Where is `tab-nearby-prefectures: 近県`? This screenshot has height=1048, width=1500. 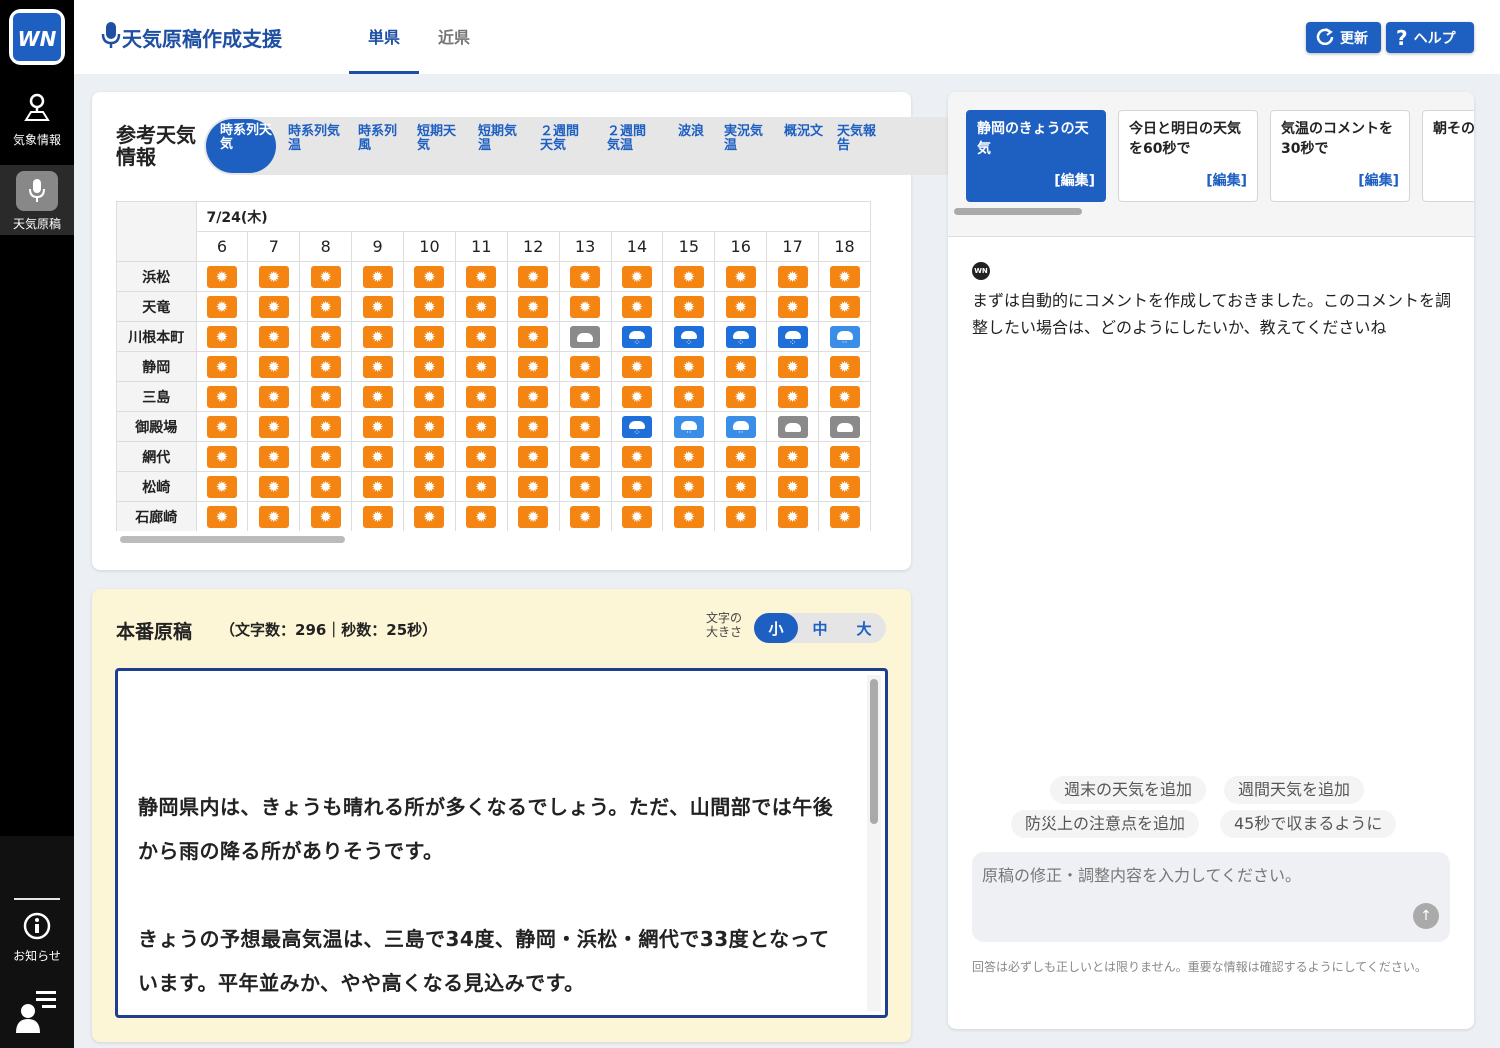 tab-nearby-prefectures: 近県 is located at coordinates (454, 36).